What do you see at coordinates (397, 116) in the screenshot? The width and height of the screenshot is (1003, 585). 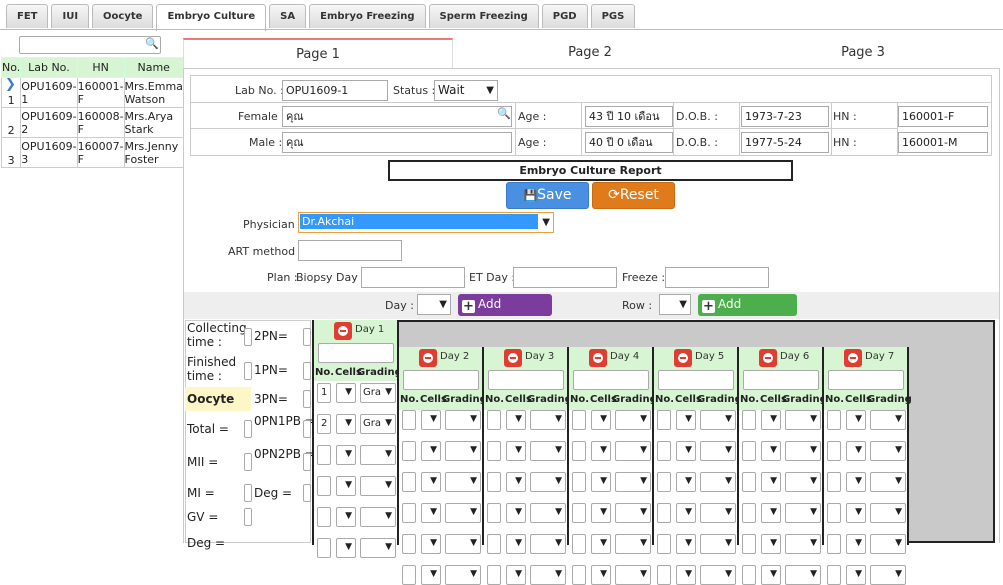 I see `female-name-field: คุณ` at bounding box center [397, 116].